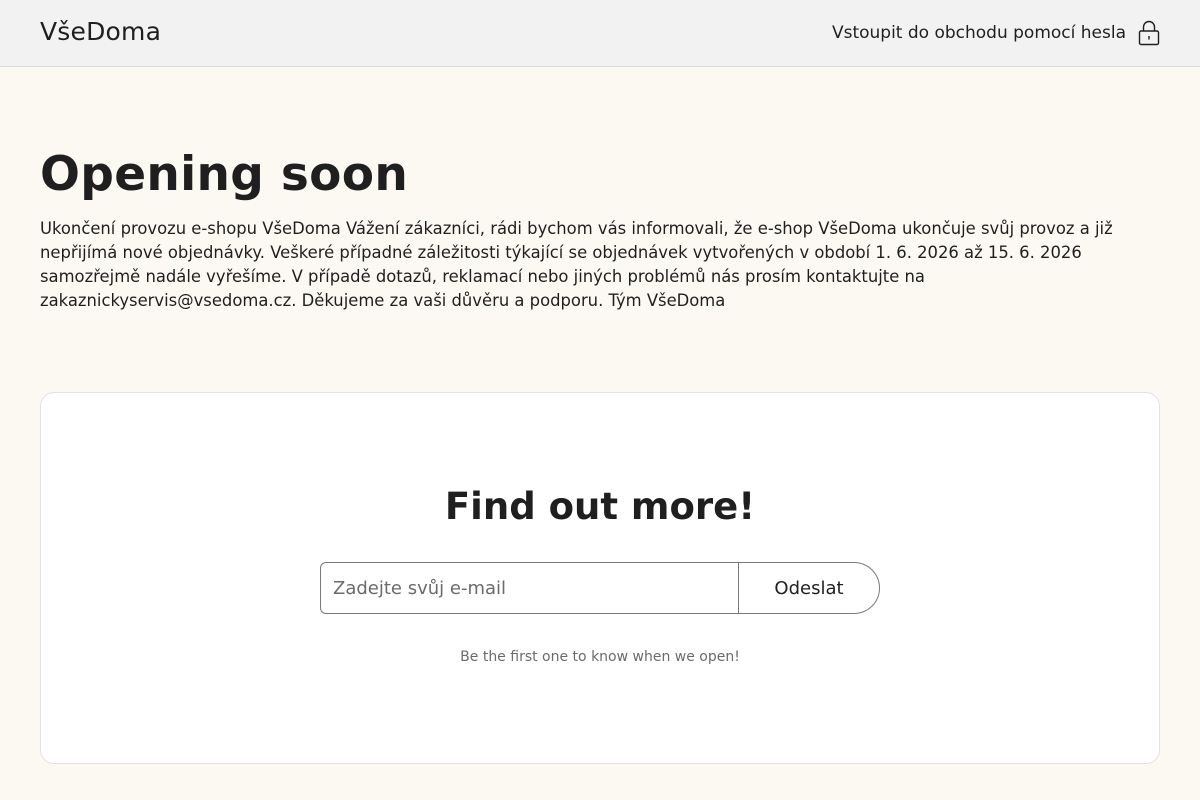 This screenshot has width=1200, height=800. What do you see at coordinates (224, 174) in the screenshot?
I see `page-title: Opening soon` at bounding box center [224, 174].